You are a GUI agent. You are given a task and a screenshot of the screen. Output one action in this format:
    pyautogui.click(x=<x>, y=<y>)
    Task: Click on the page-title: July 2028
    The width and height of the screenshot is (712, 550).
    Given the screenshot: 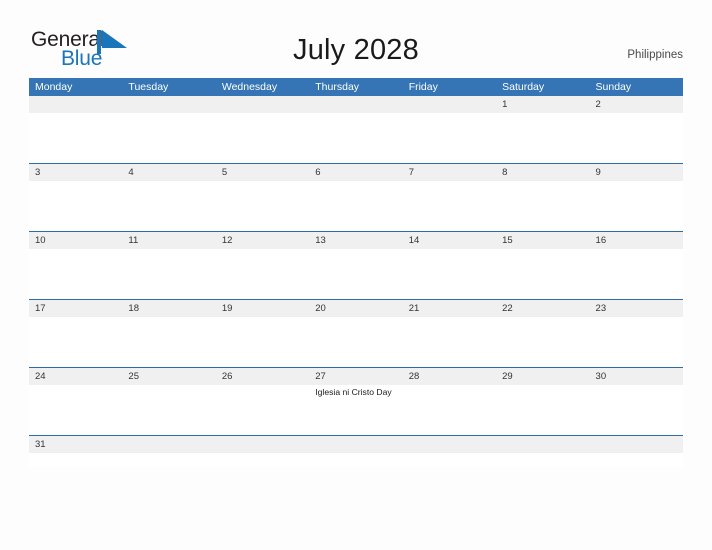 What is the action you would take?
    pyautogui.click(x=356, y=50)
    